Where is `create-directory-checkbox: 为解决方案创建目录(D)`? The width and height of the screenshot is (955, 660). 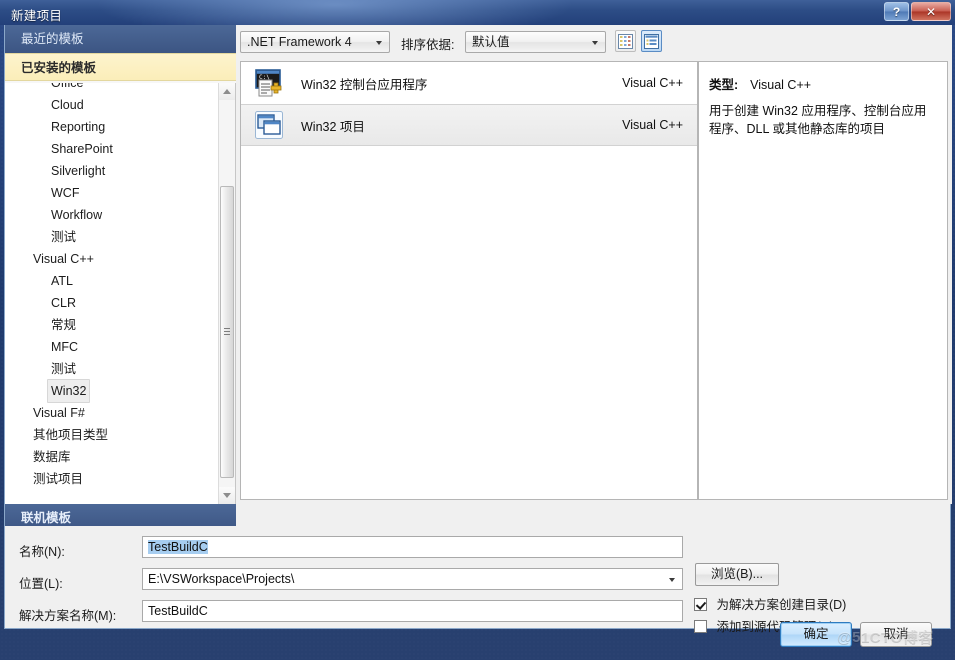 create-directory-checkbox: 为解决方案创建目录(D) is located at coordinates (770, 603).